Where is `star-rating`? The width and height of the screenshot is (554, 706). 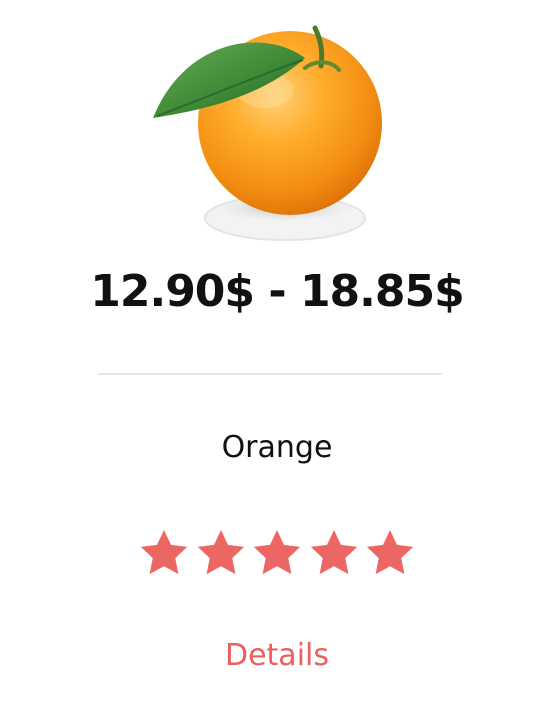 star-rating is located at coordinates (277, 553).